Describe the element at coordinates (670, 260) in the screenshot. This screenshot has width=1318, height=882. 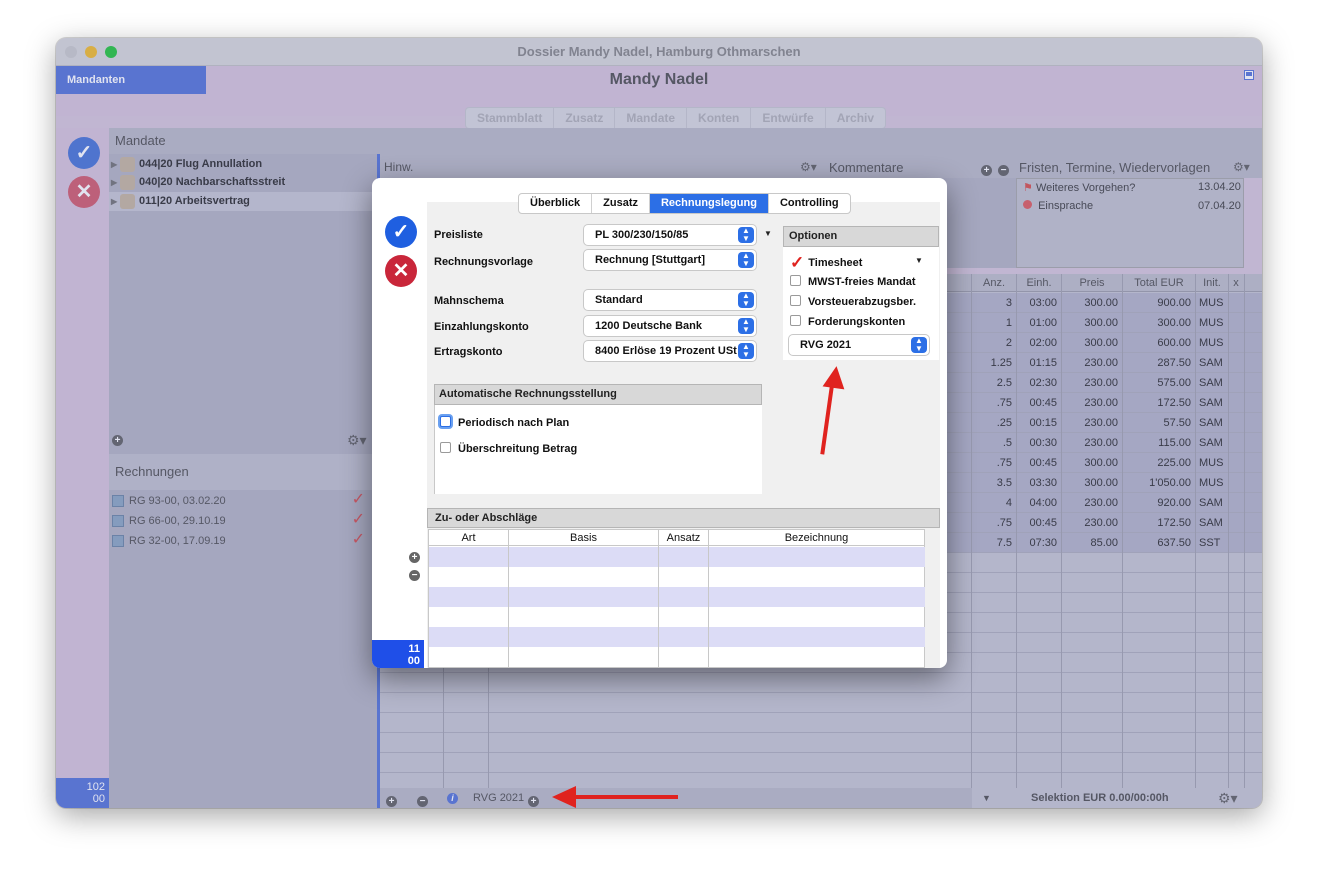
I see `rechnungsvorlage-select: Rechnung [Stuttgart] ▲ ▼` at that location.